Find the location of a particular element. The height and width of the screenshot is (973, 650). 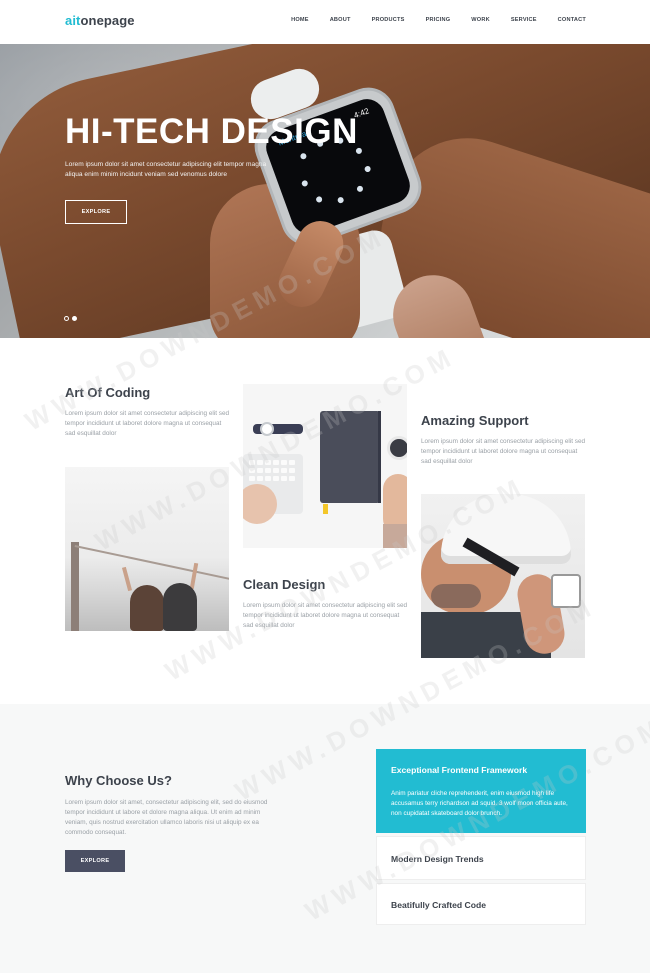

accordion-item-crafted-code: Beatifully Crafted Code is located at coordinates (481, 904).